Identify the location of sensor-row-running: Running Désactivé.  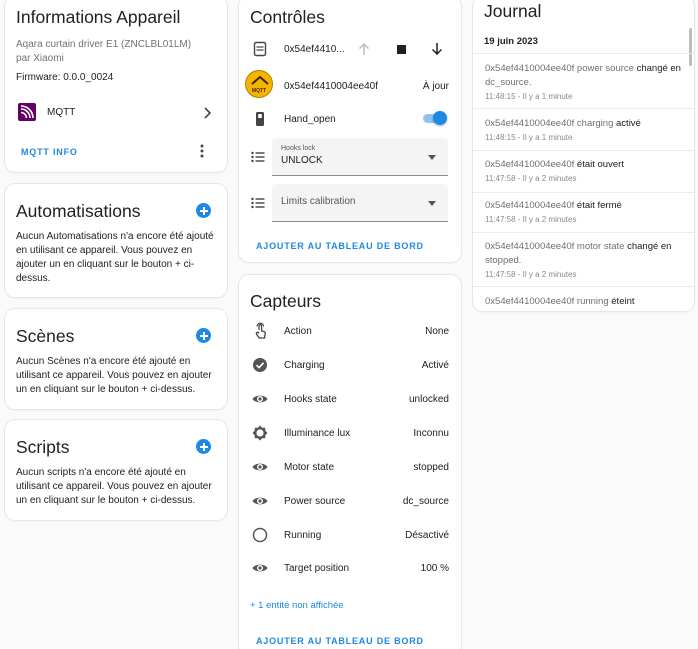
(350, 535).